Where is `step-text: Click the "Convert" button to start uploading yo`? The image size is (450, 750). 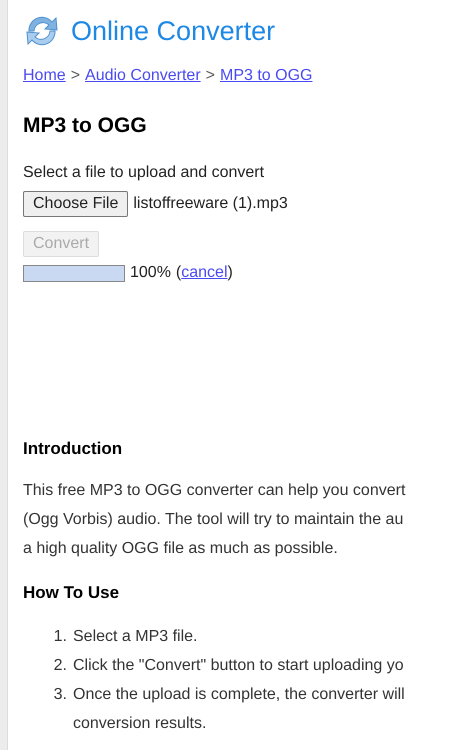 step-text: Click the "Convert" button to start uploading yo is located at coordinates (238, 666).